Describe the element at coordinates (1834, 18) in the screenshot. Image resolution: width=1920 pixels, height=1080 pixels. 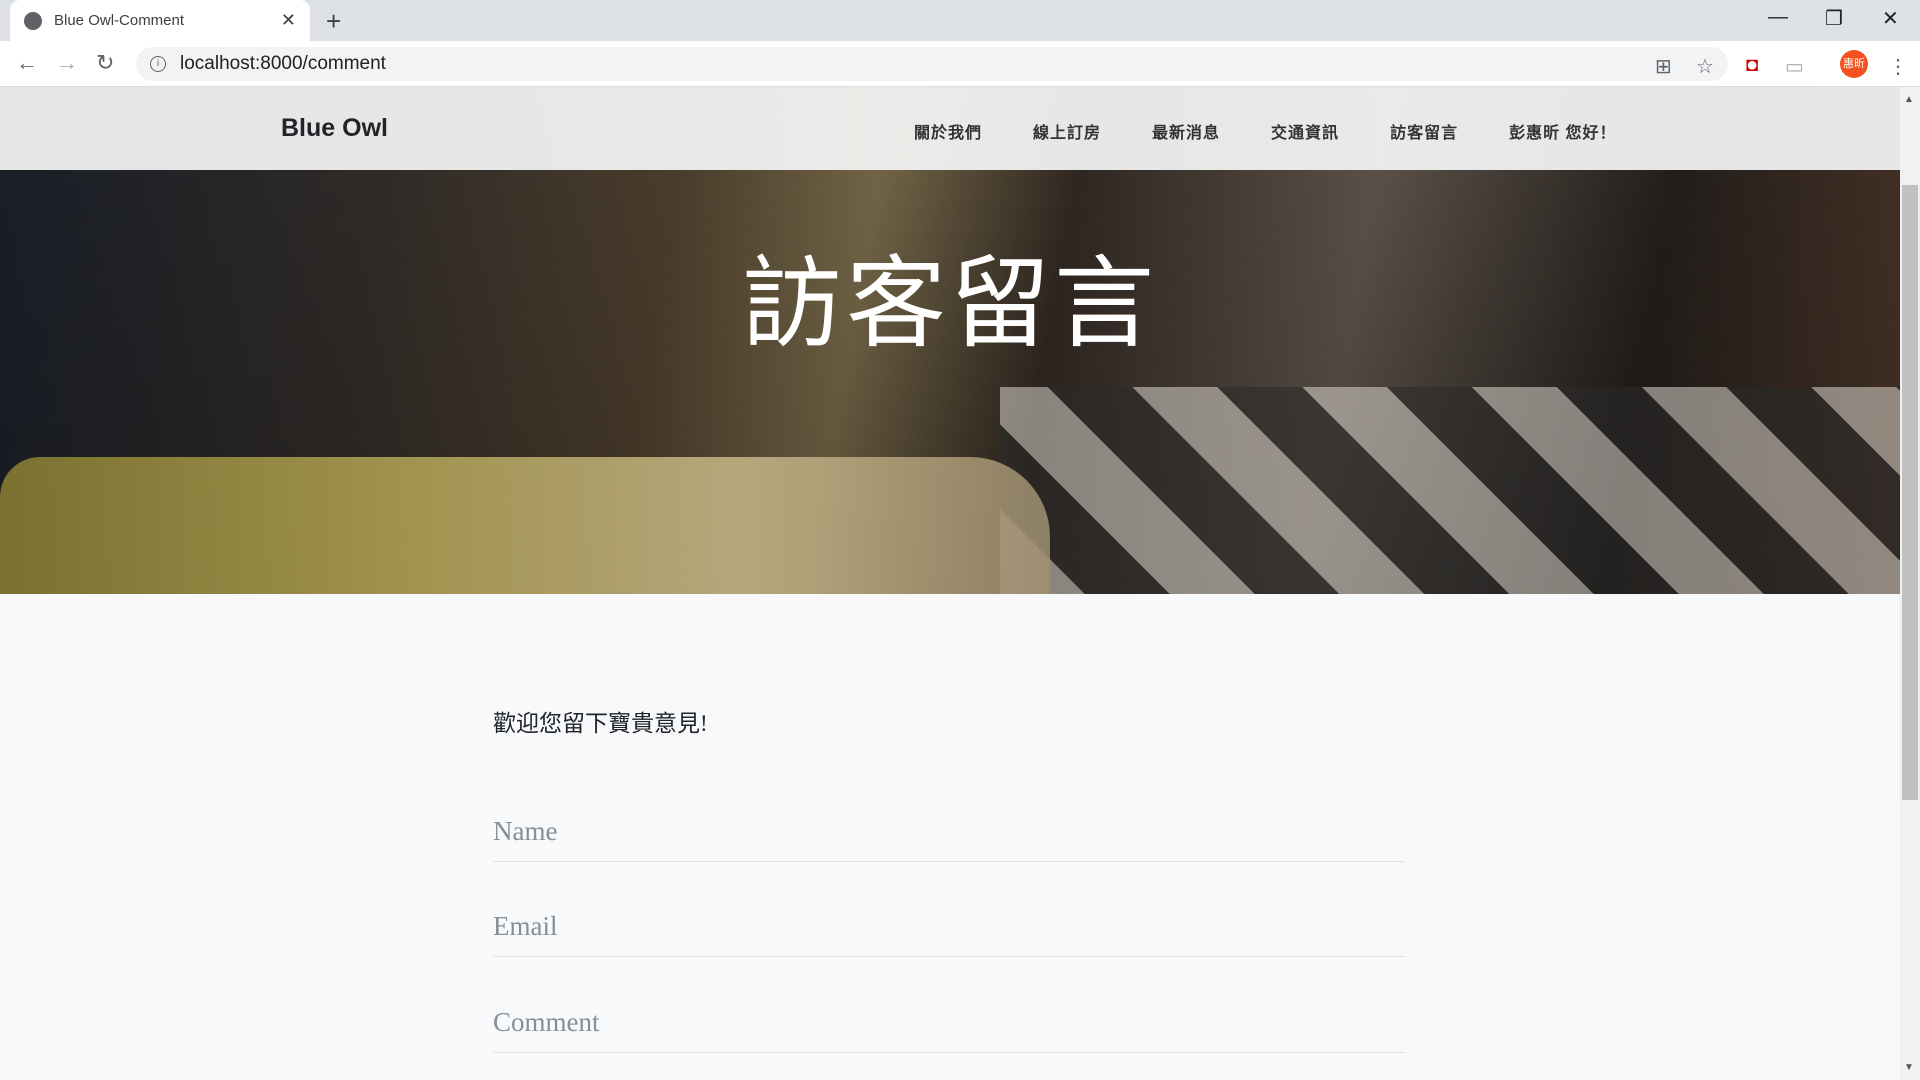
I see `restore-icon: ❐` at that location.